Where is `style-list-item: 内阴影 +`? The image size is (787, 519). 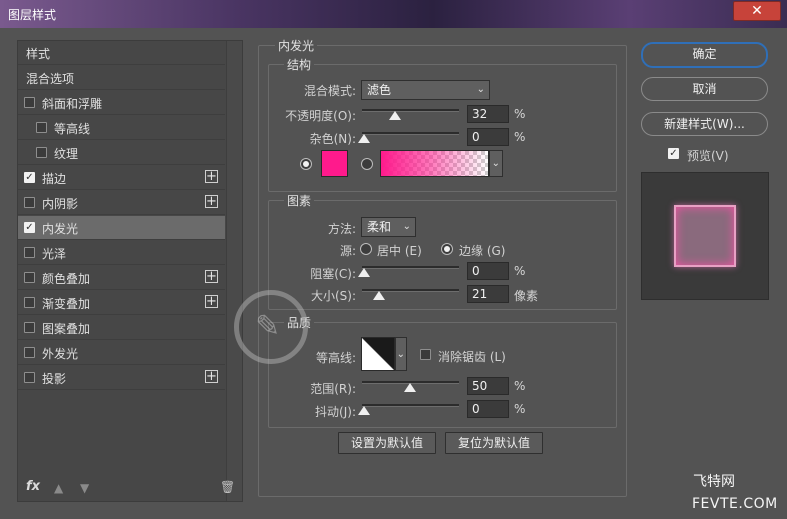 style-list-item: 内阴影 + is located at coordinates (121, 203).